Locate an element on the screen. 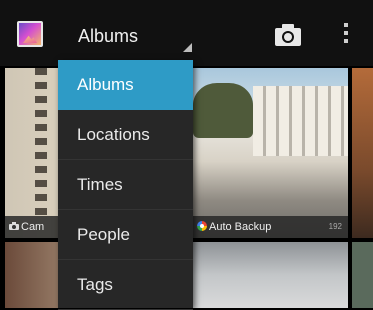 The image size is (373, 310). album-label-bar: Auto Backup 192 is located at coordinates (270, 227).